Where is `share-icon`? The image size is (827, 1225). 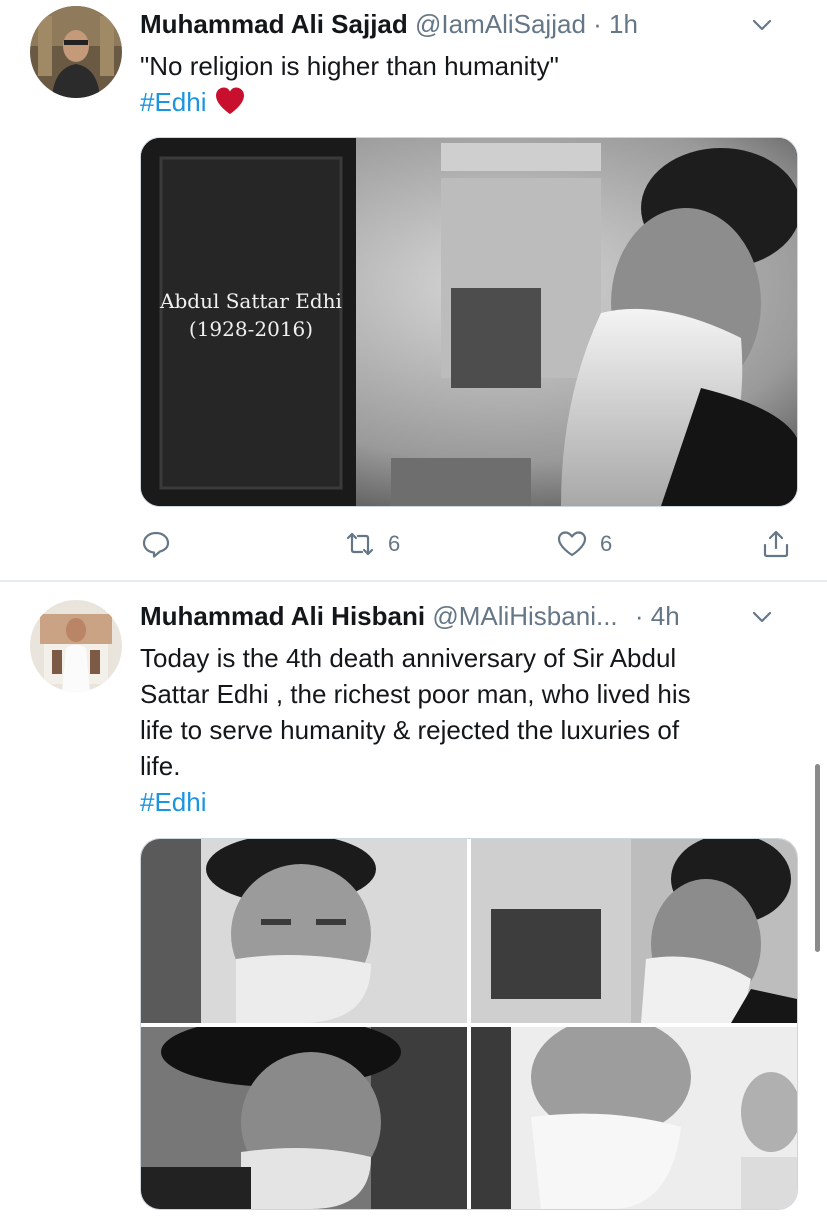
share-icon is located at coordinates (776, 544).